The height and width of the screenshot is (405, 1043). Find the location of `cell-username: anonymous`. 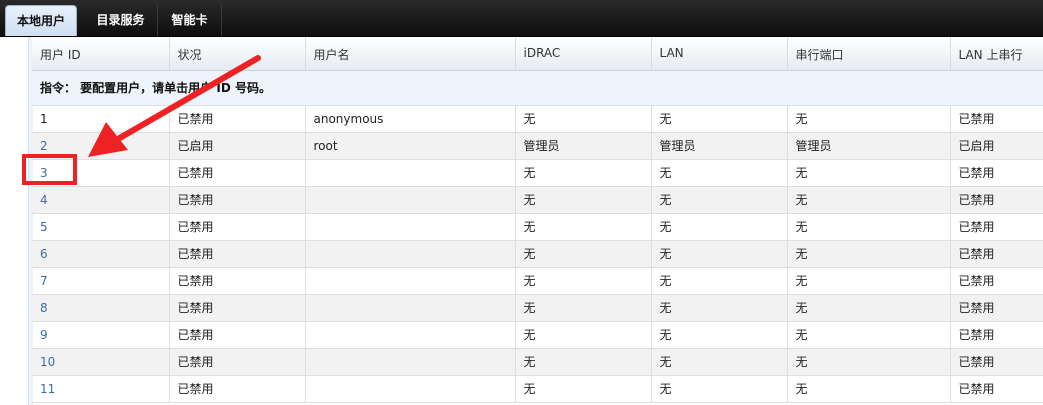

cell-username: anonymous is located at coordinates (410, 119).